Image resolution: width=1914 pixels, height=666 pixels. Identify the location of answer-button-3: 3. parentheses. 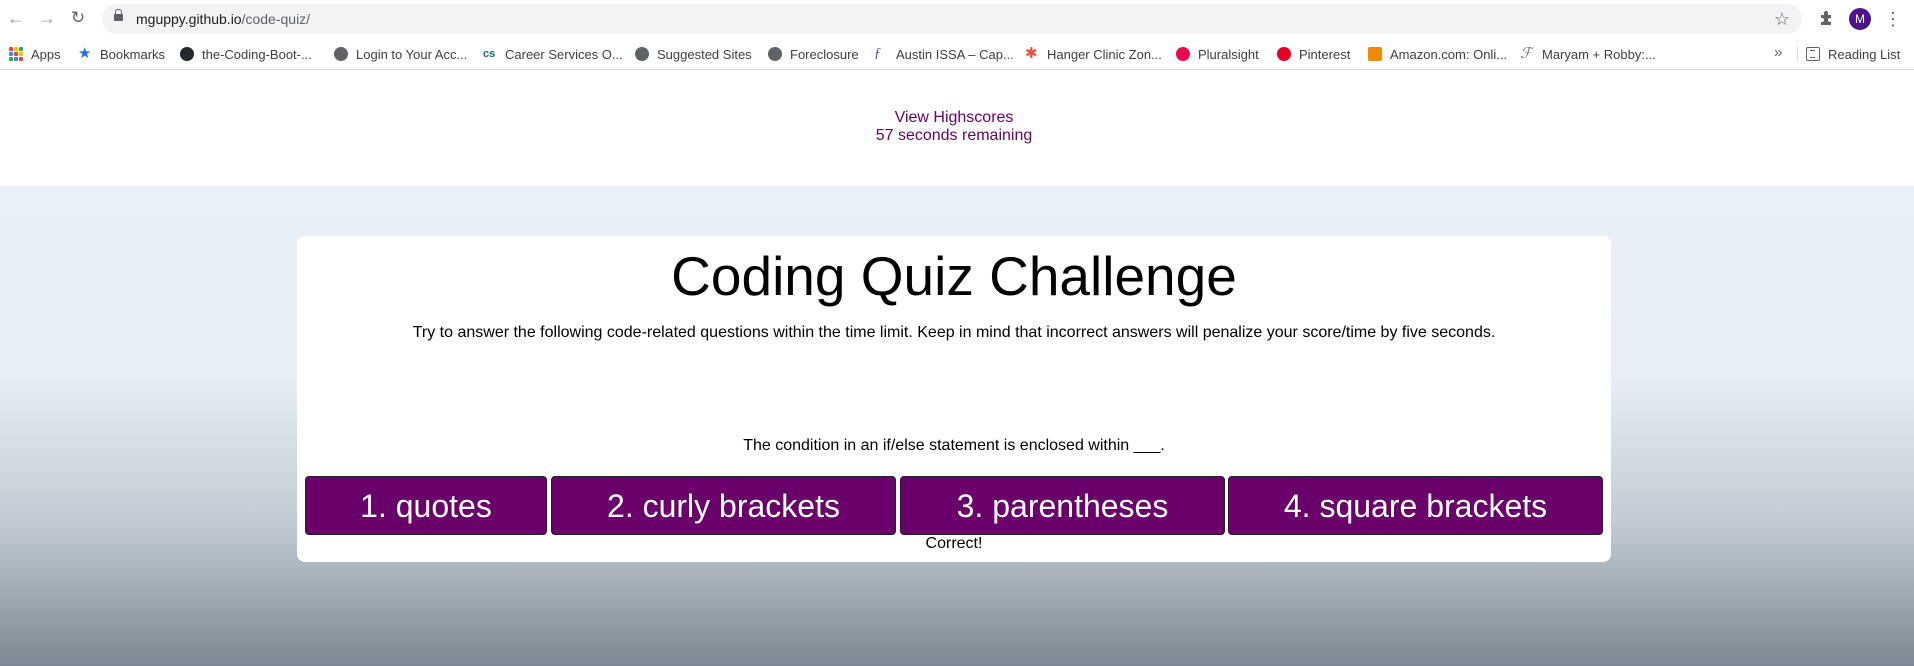
(1062, 505).